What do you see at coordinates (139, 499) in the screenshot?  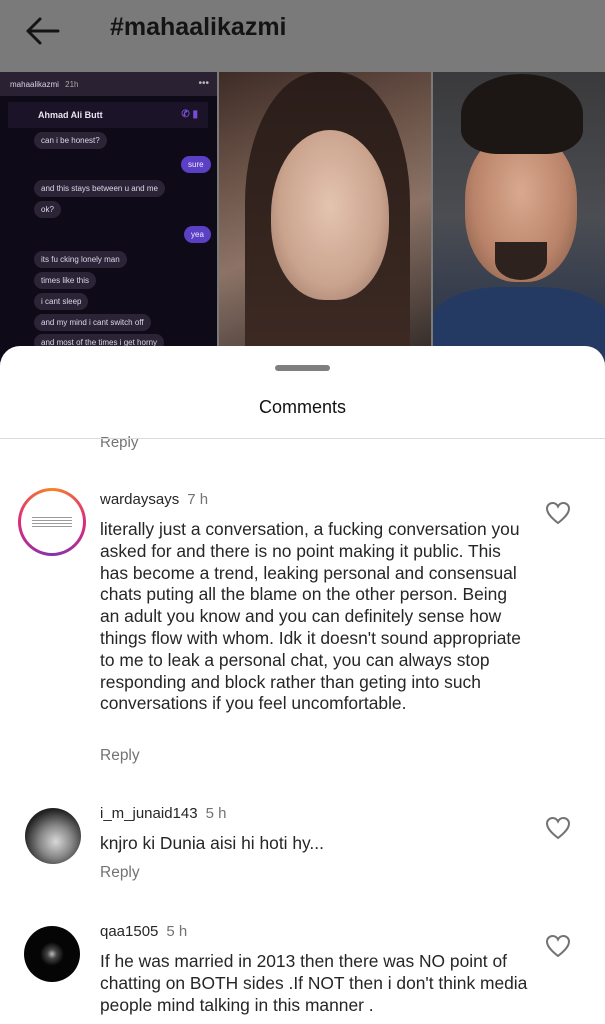 I see `comment-username: wardaysays` at bounding box center [139, 499].